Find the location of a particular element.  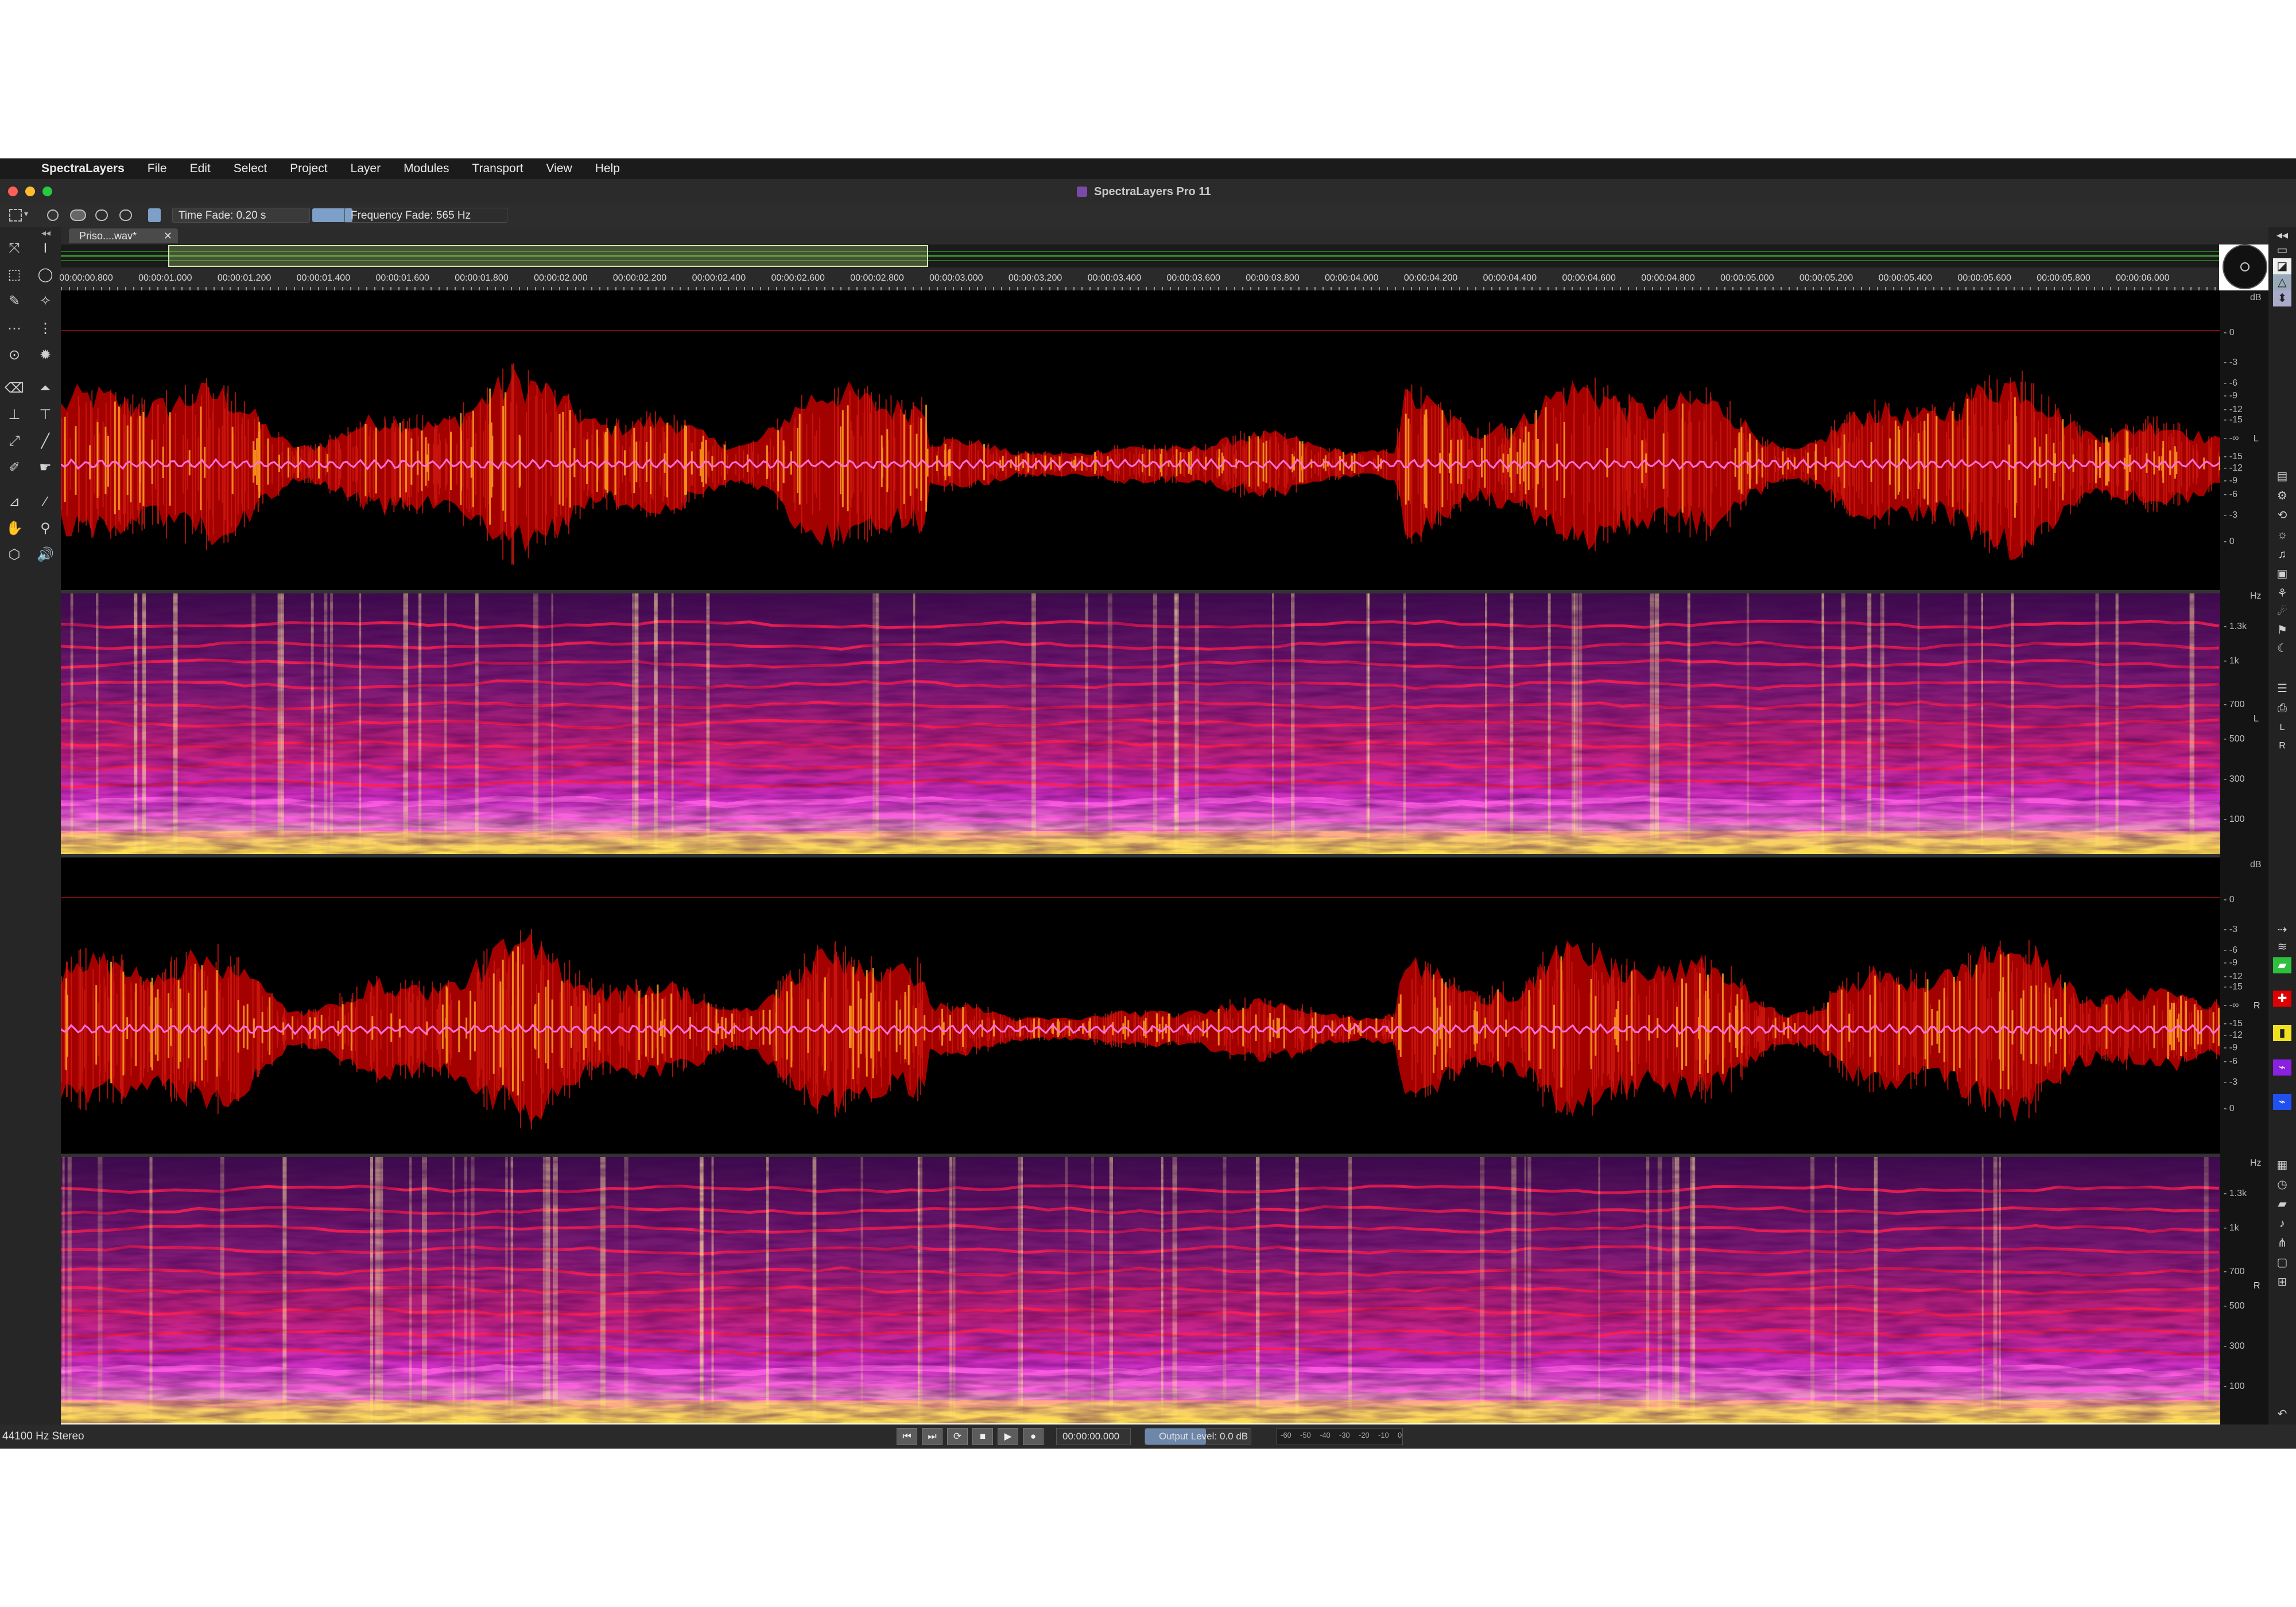

layer-color-blue: ⌁ is located at coordinates (2282, 1102).